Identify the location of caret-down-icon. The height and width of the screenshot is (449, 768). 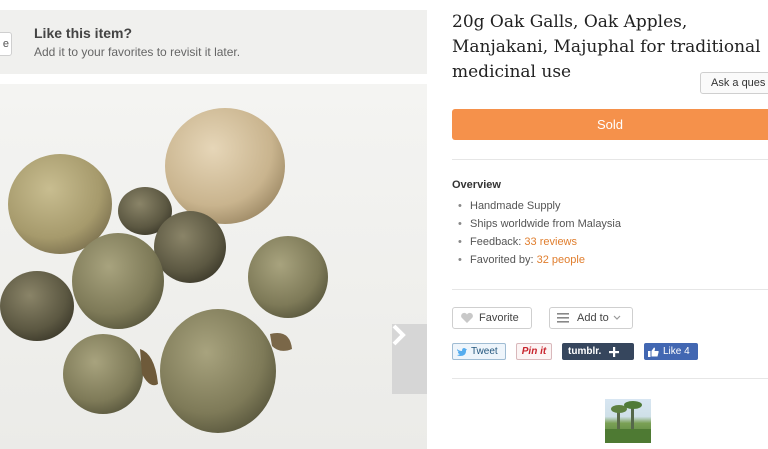
(617, 317).